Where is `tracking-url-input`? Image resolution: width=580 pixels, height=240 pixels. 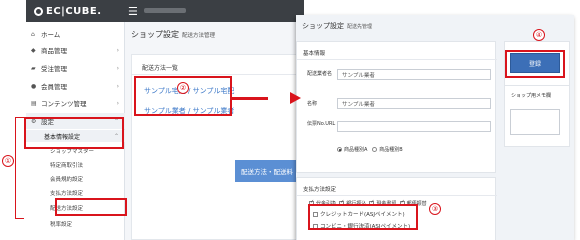
tracking-url-input is located at coordinates (414, 126).